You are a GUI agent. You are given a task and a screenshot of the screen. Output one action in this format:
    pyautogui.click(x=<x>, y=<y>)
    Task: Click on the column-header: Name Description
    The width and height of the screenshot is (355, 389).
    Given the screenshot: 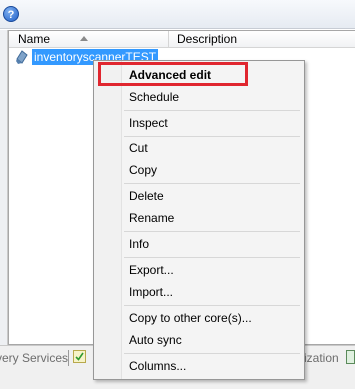 What is the action you would take?
    pyautogui.click(x=182, y=39)
    